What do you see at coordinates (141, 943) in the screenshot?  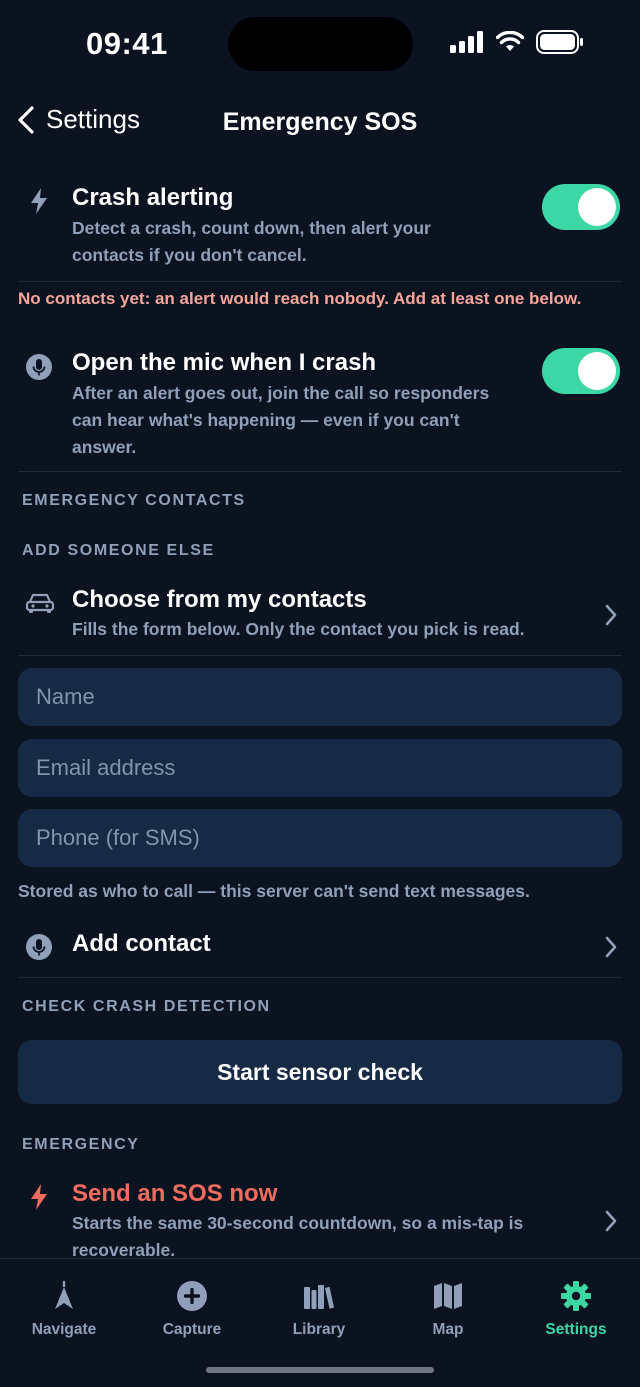 I see `add-contact-label: Add contact` at bounding box center [141, 943].